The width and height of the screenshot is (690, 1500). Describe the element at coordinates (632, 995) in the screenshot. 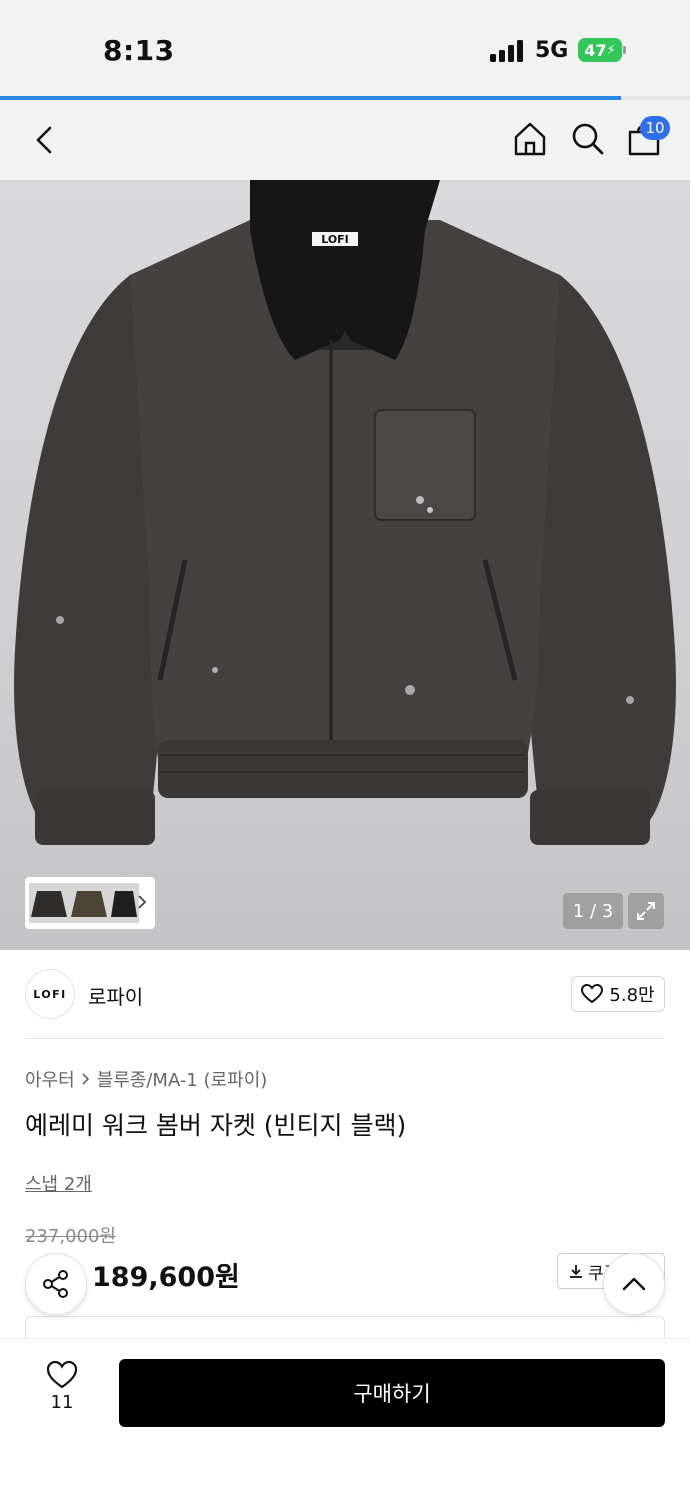

I see `brand-like-count: 5.8만` at that location.